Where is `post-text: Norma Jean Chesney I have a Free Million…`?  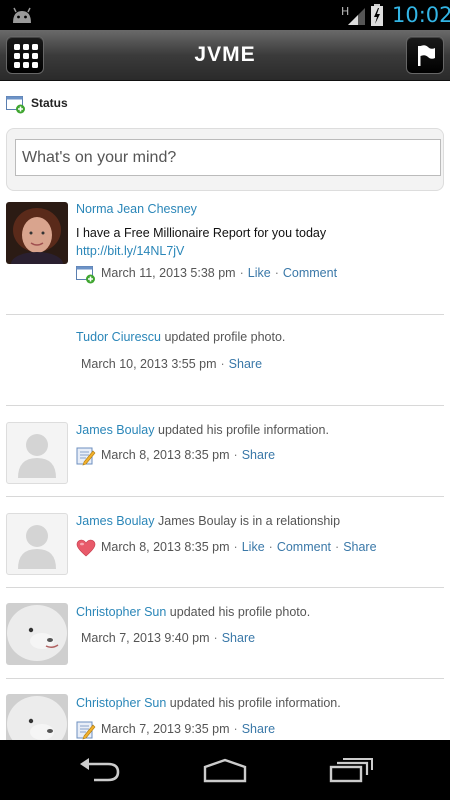
post-text: Norma Jean Chesney I have a Free Million… is located at coordinates (258, 230).